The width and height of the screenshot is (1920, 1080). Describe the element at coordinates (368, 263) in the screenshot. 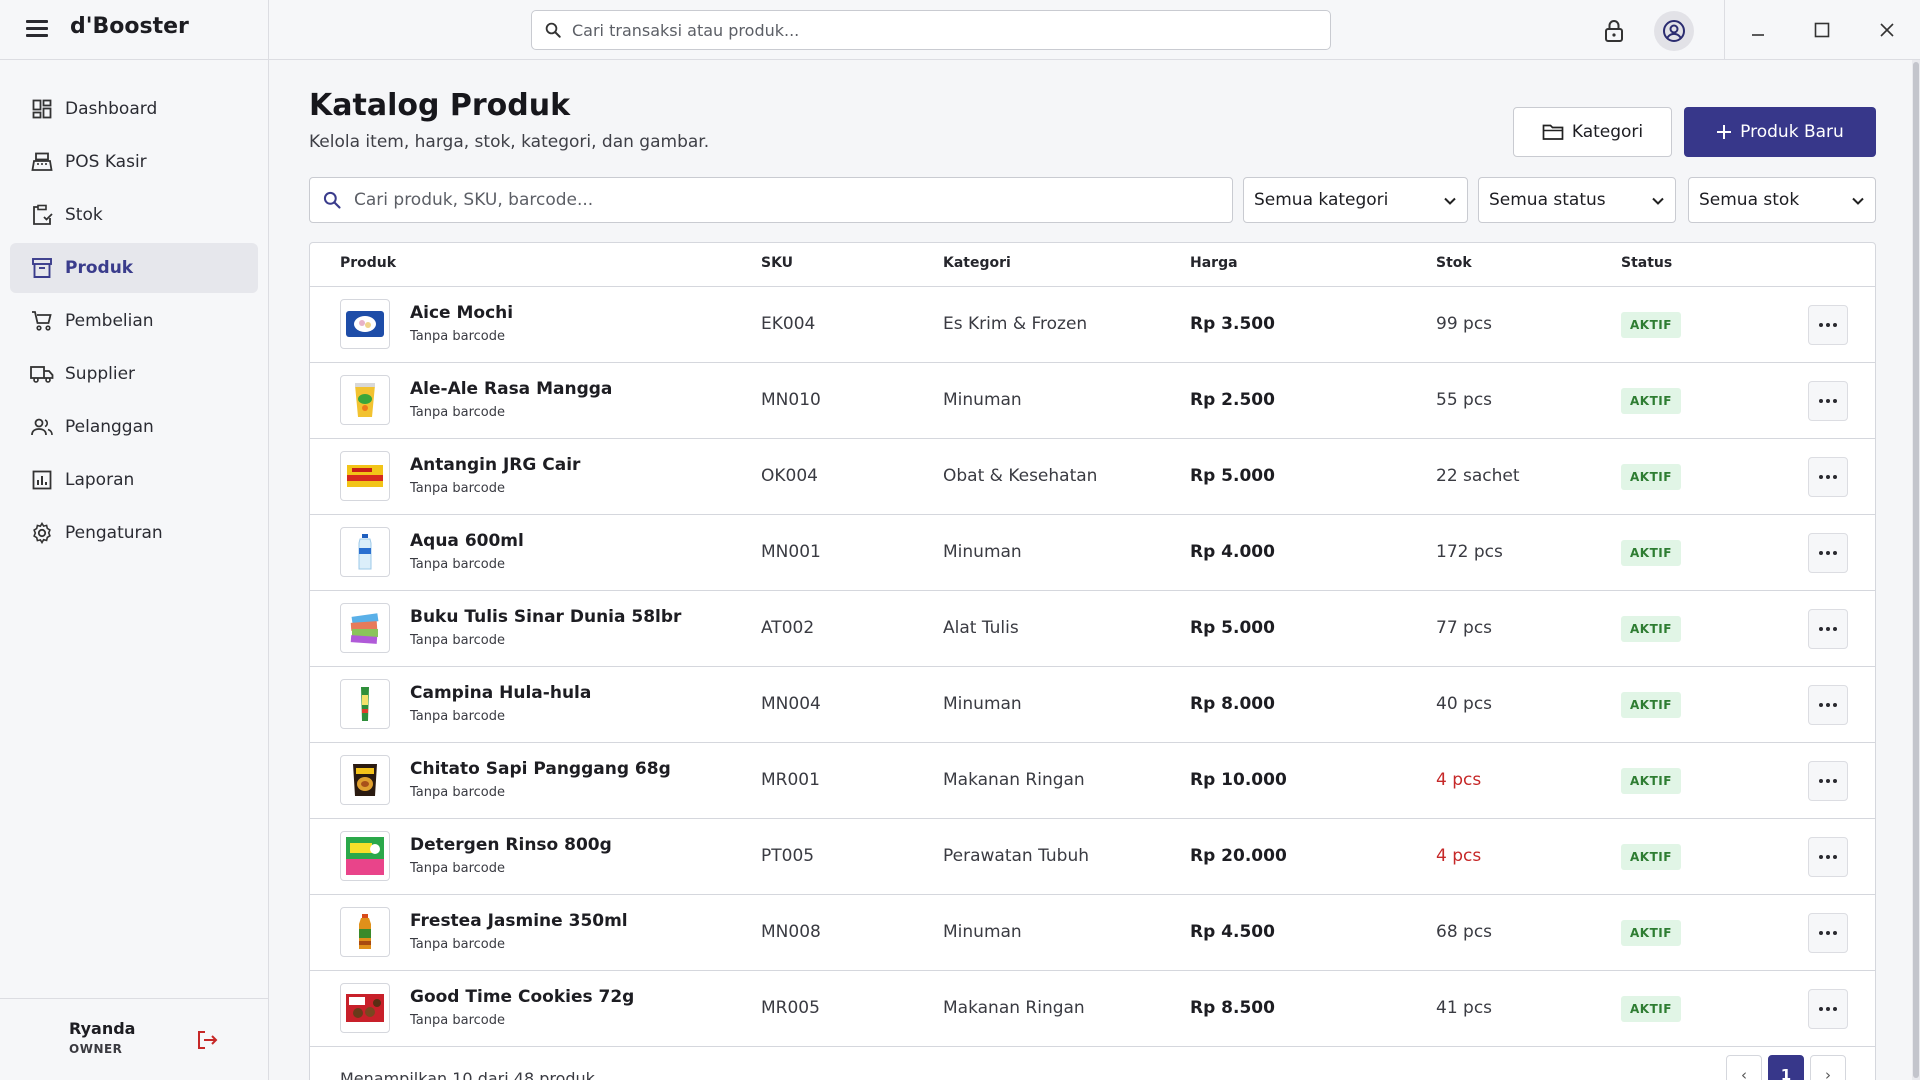

I see `column-header-product: Produk` at that location.